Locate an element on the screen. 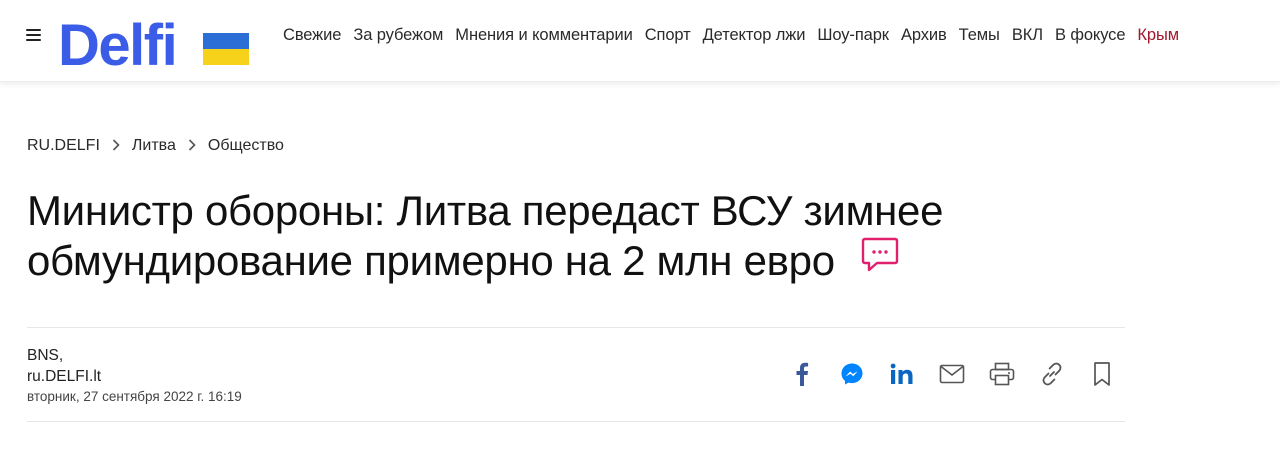 This screenshot has height=457, width=1280. article-title-line-2: обмундирование примерно на 2 млн евро is located at coordinates (431, 260).